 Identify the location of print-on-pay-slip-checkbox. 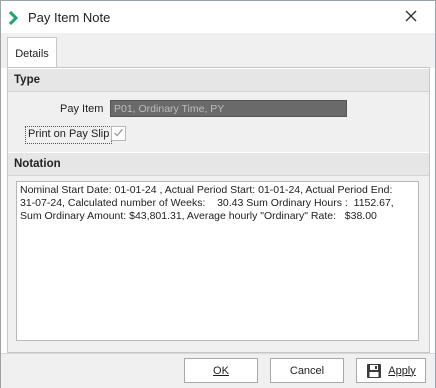
(118, 133).